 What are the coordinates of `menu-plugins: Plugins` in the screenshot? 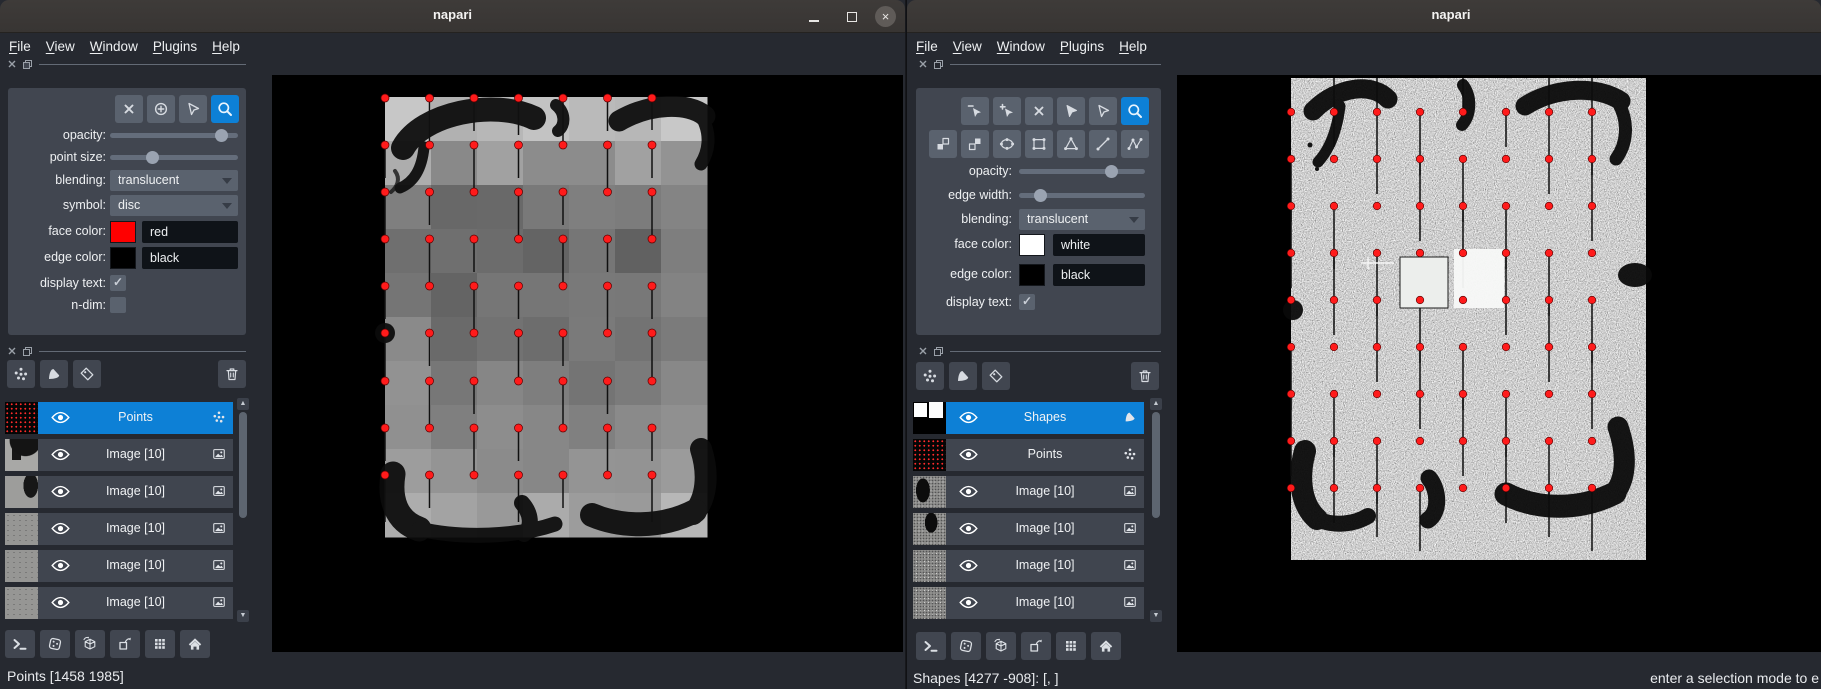 It's located at (1082, 46).